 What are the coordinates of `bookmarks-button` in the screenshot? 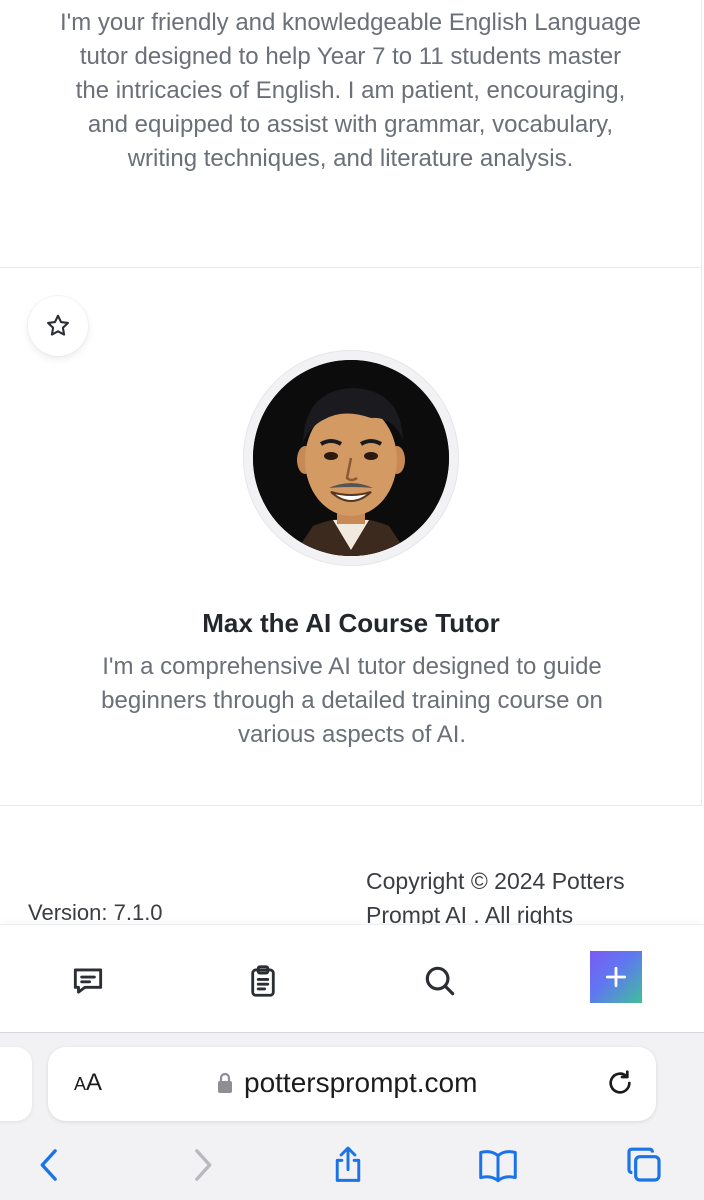 It's located at (498, 1165).